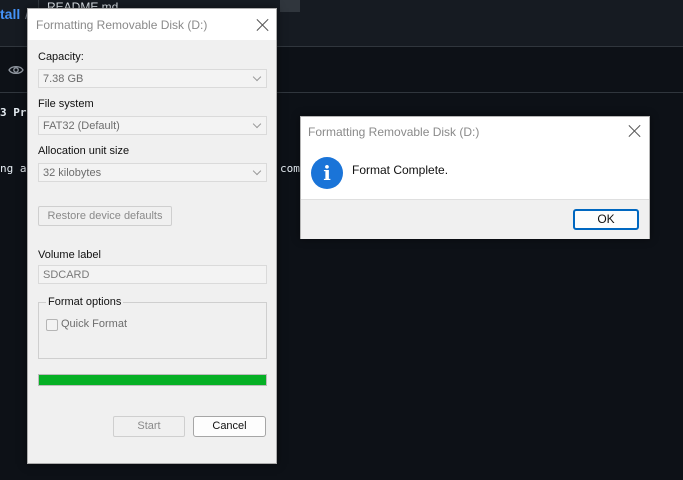 The width and height of the screenshot is (683, 480). What do you see at coordinates (66, 104) in the screenshot?
I see `filesystem-label: File system` at bounding box center [66, 104].